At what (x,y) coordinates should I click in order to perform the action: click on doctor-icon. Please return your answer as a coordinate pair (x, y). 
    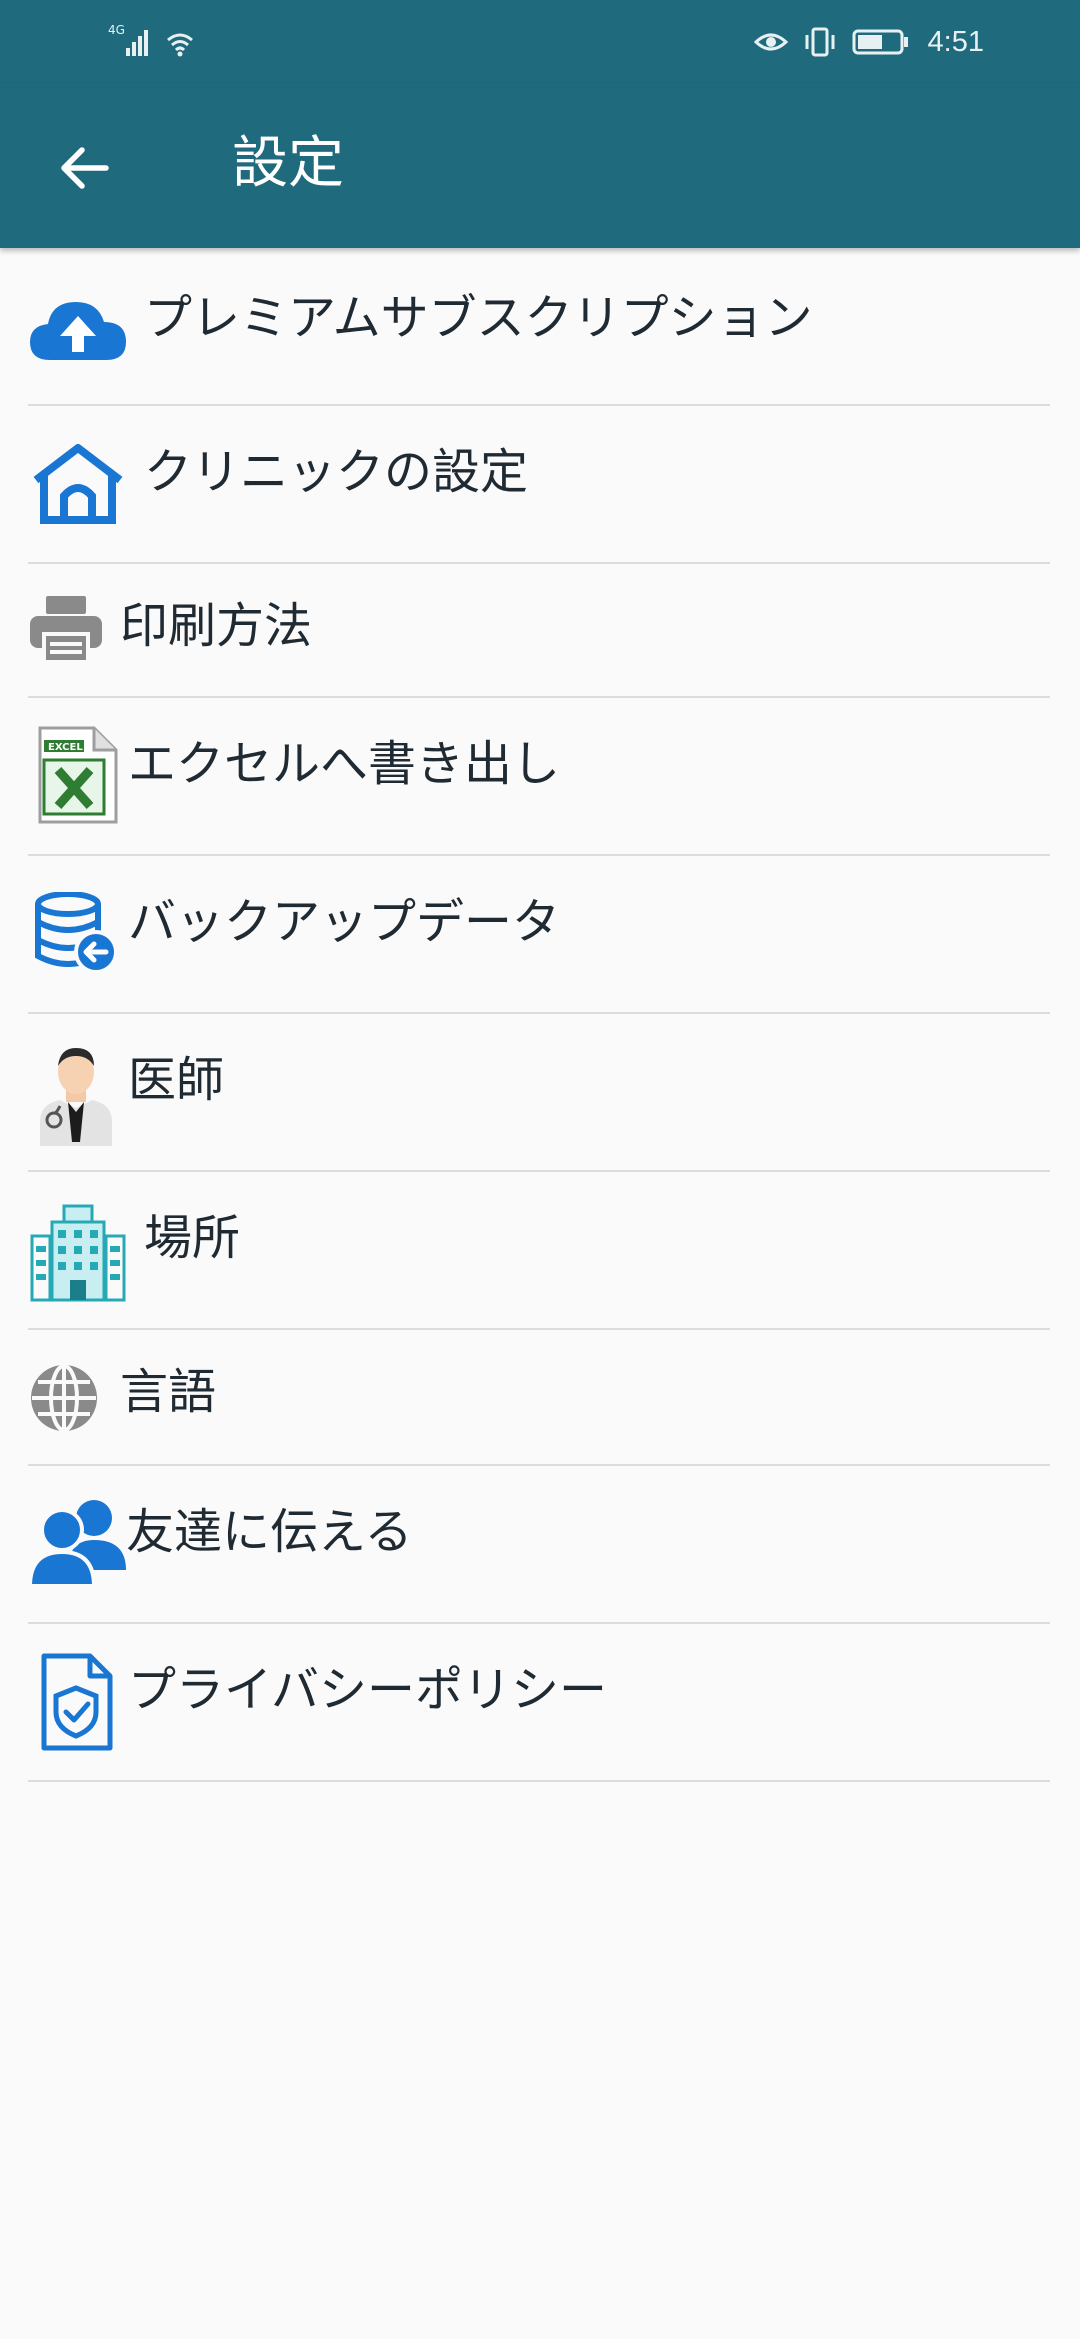
    Looking at the image, I should click on (76, 1097).